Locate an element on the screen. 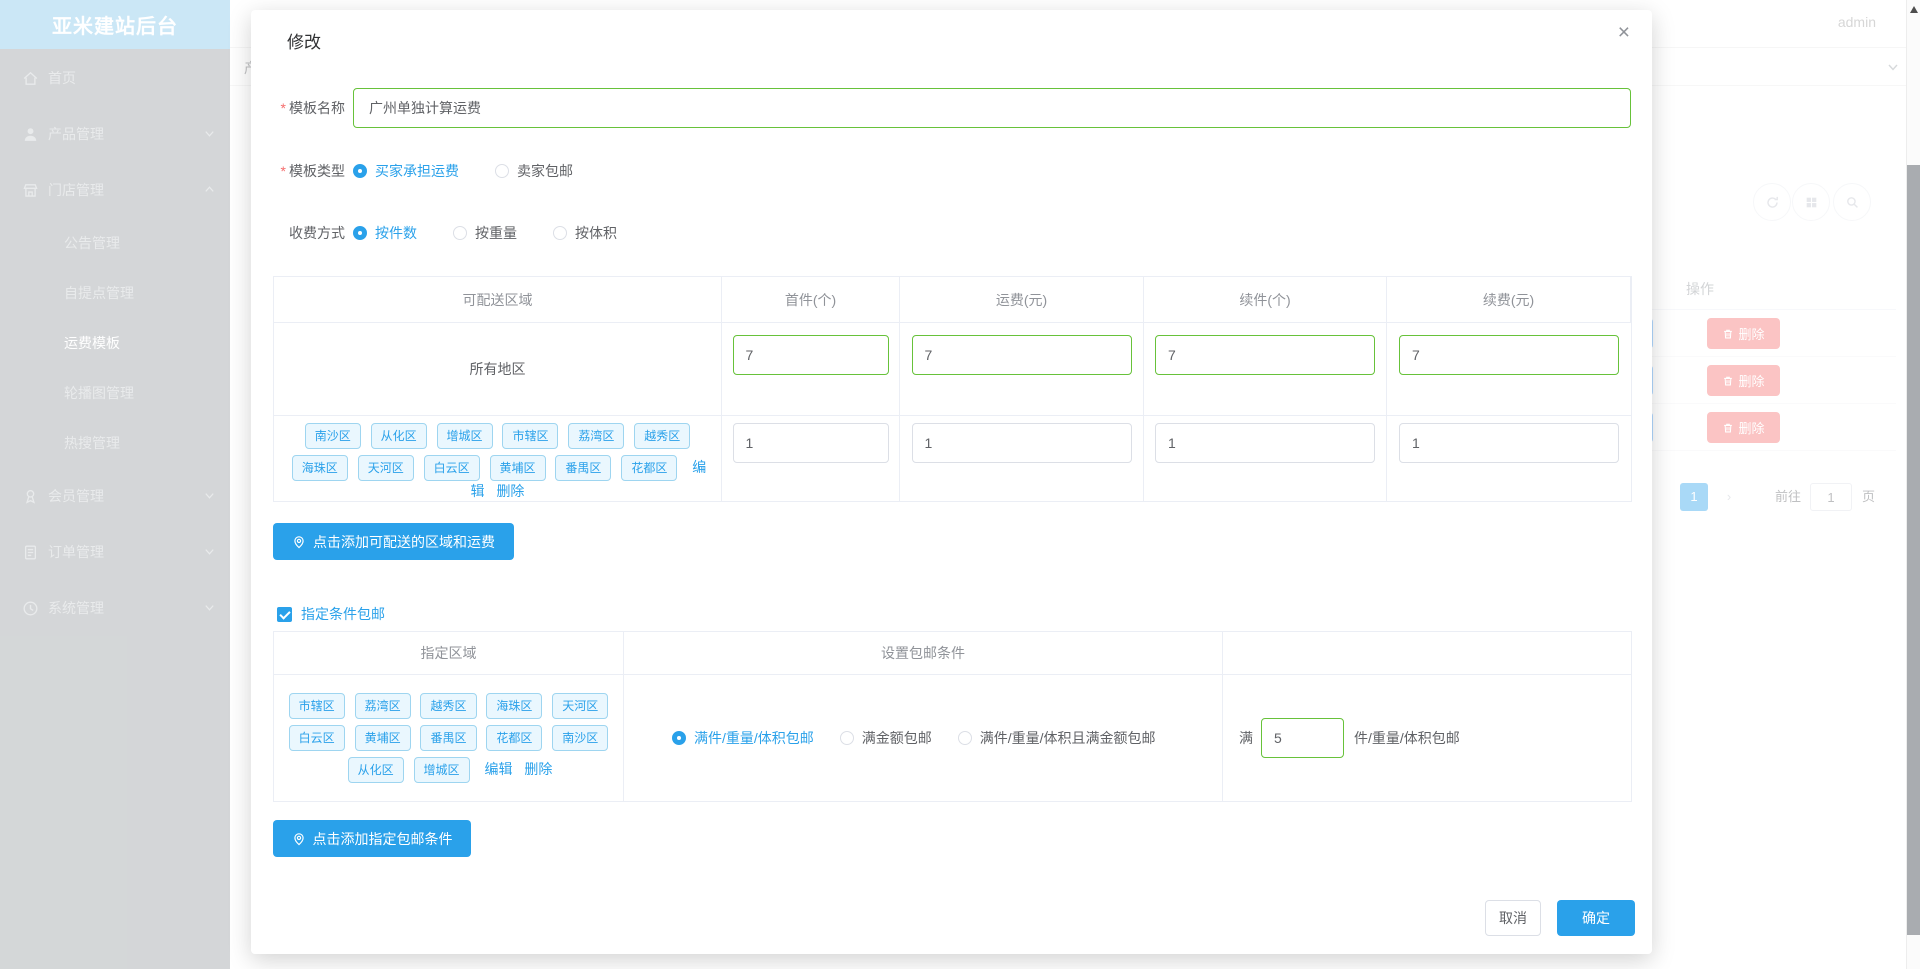 This screenshot has height=969, width=1920. column-header: 设置包邮条件 is located at coordinates (923, 653).